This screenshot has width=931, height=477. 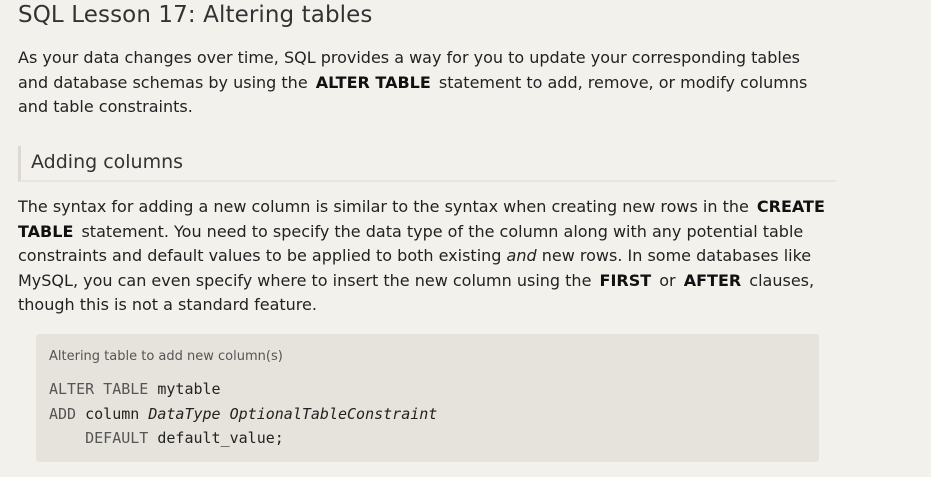 What do you see at coordinates (63, 413) in the screenshot?
I see `code-add-keyword: ADD` at bounding box center [63, 413].